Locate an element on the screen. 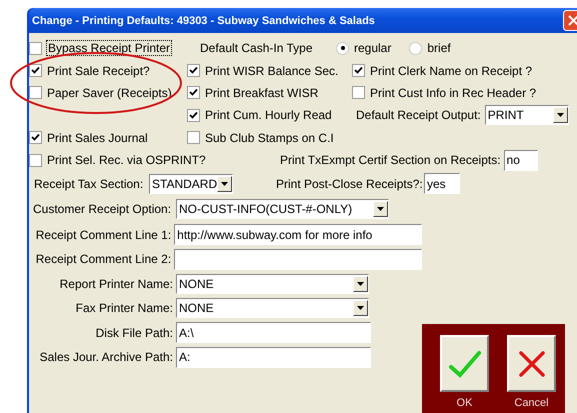 This screenshot has height=413, width=577. checkbox-label: Print Cum. Hourly Read is located at coordinates (268, 115).